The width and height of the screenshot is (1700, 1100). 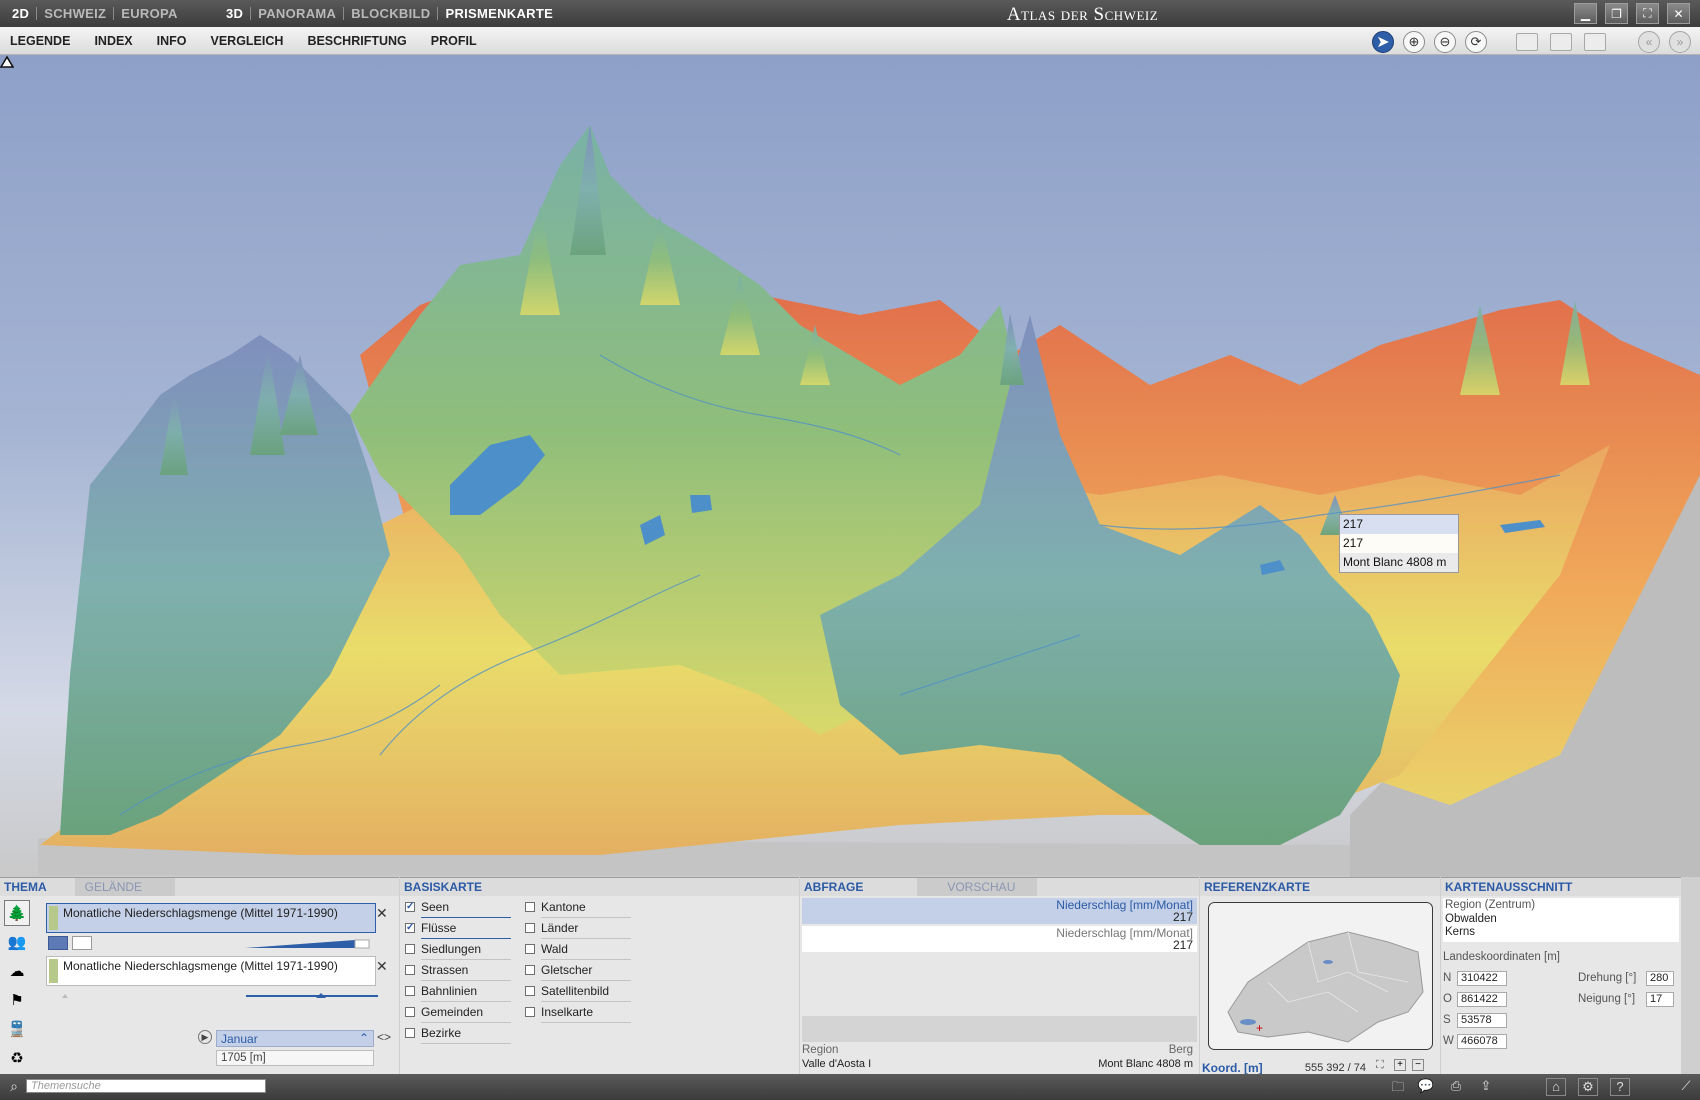 What do you see at coordinates (1616, 13) in the screenshot?
I see `restore-icon: ❐` at bounding box center [1616, 13].